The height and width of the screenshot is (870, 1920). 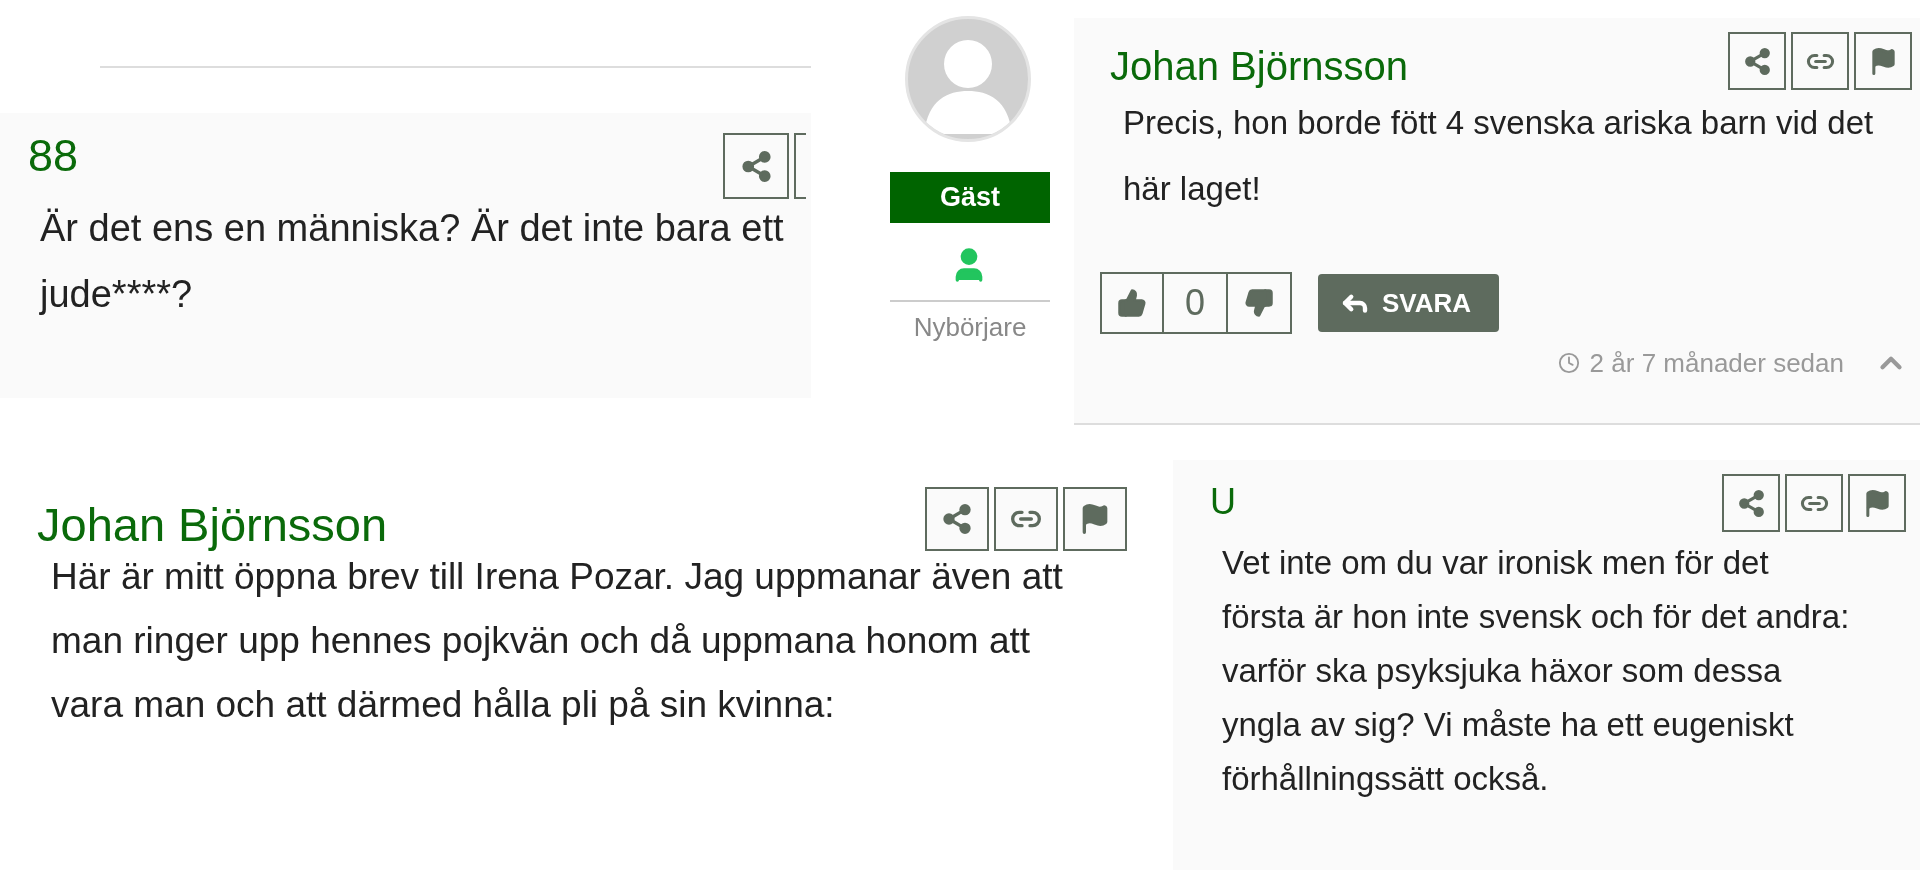 I want to click on reply-button: SVARA, so click(x=1409, y=303).